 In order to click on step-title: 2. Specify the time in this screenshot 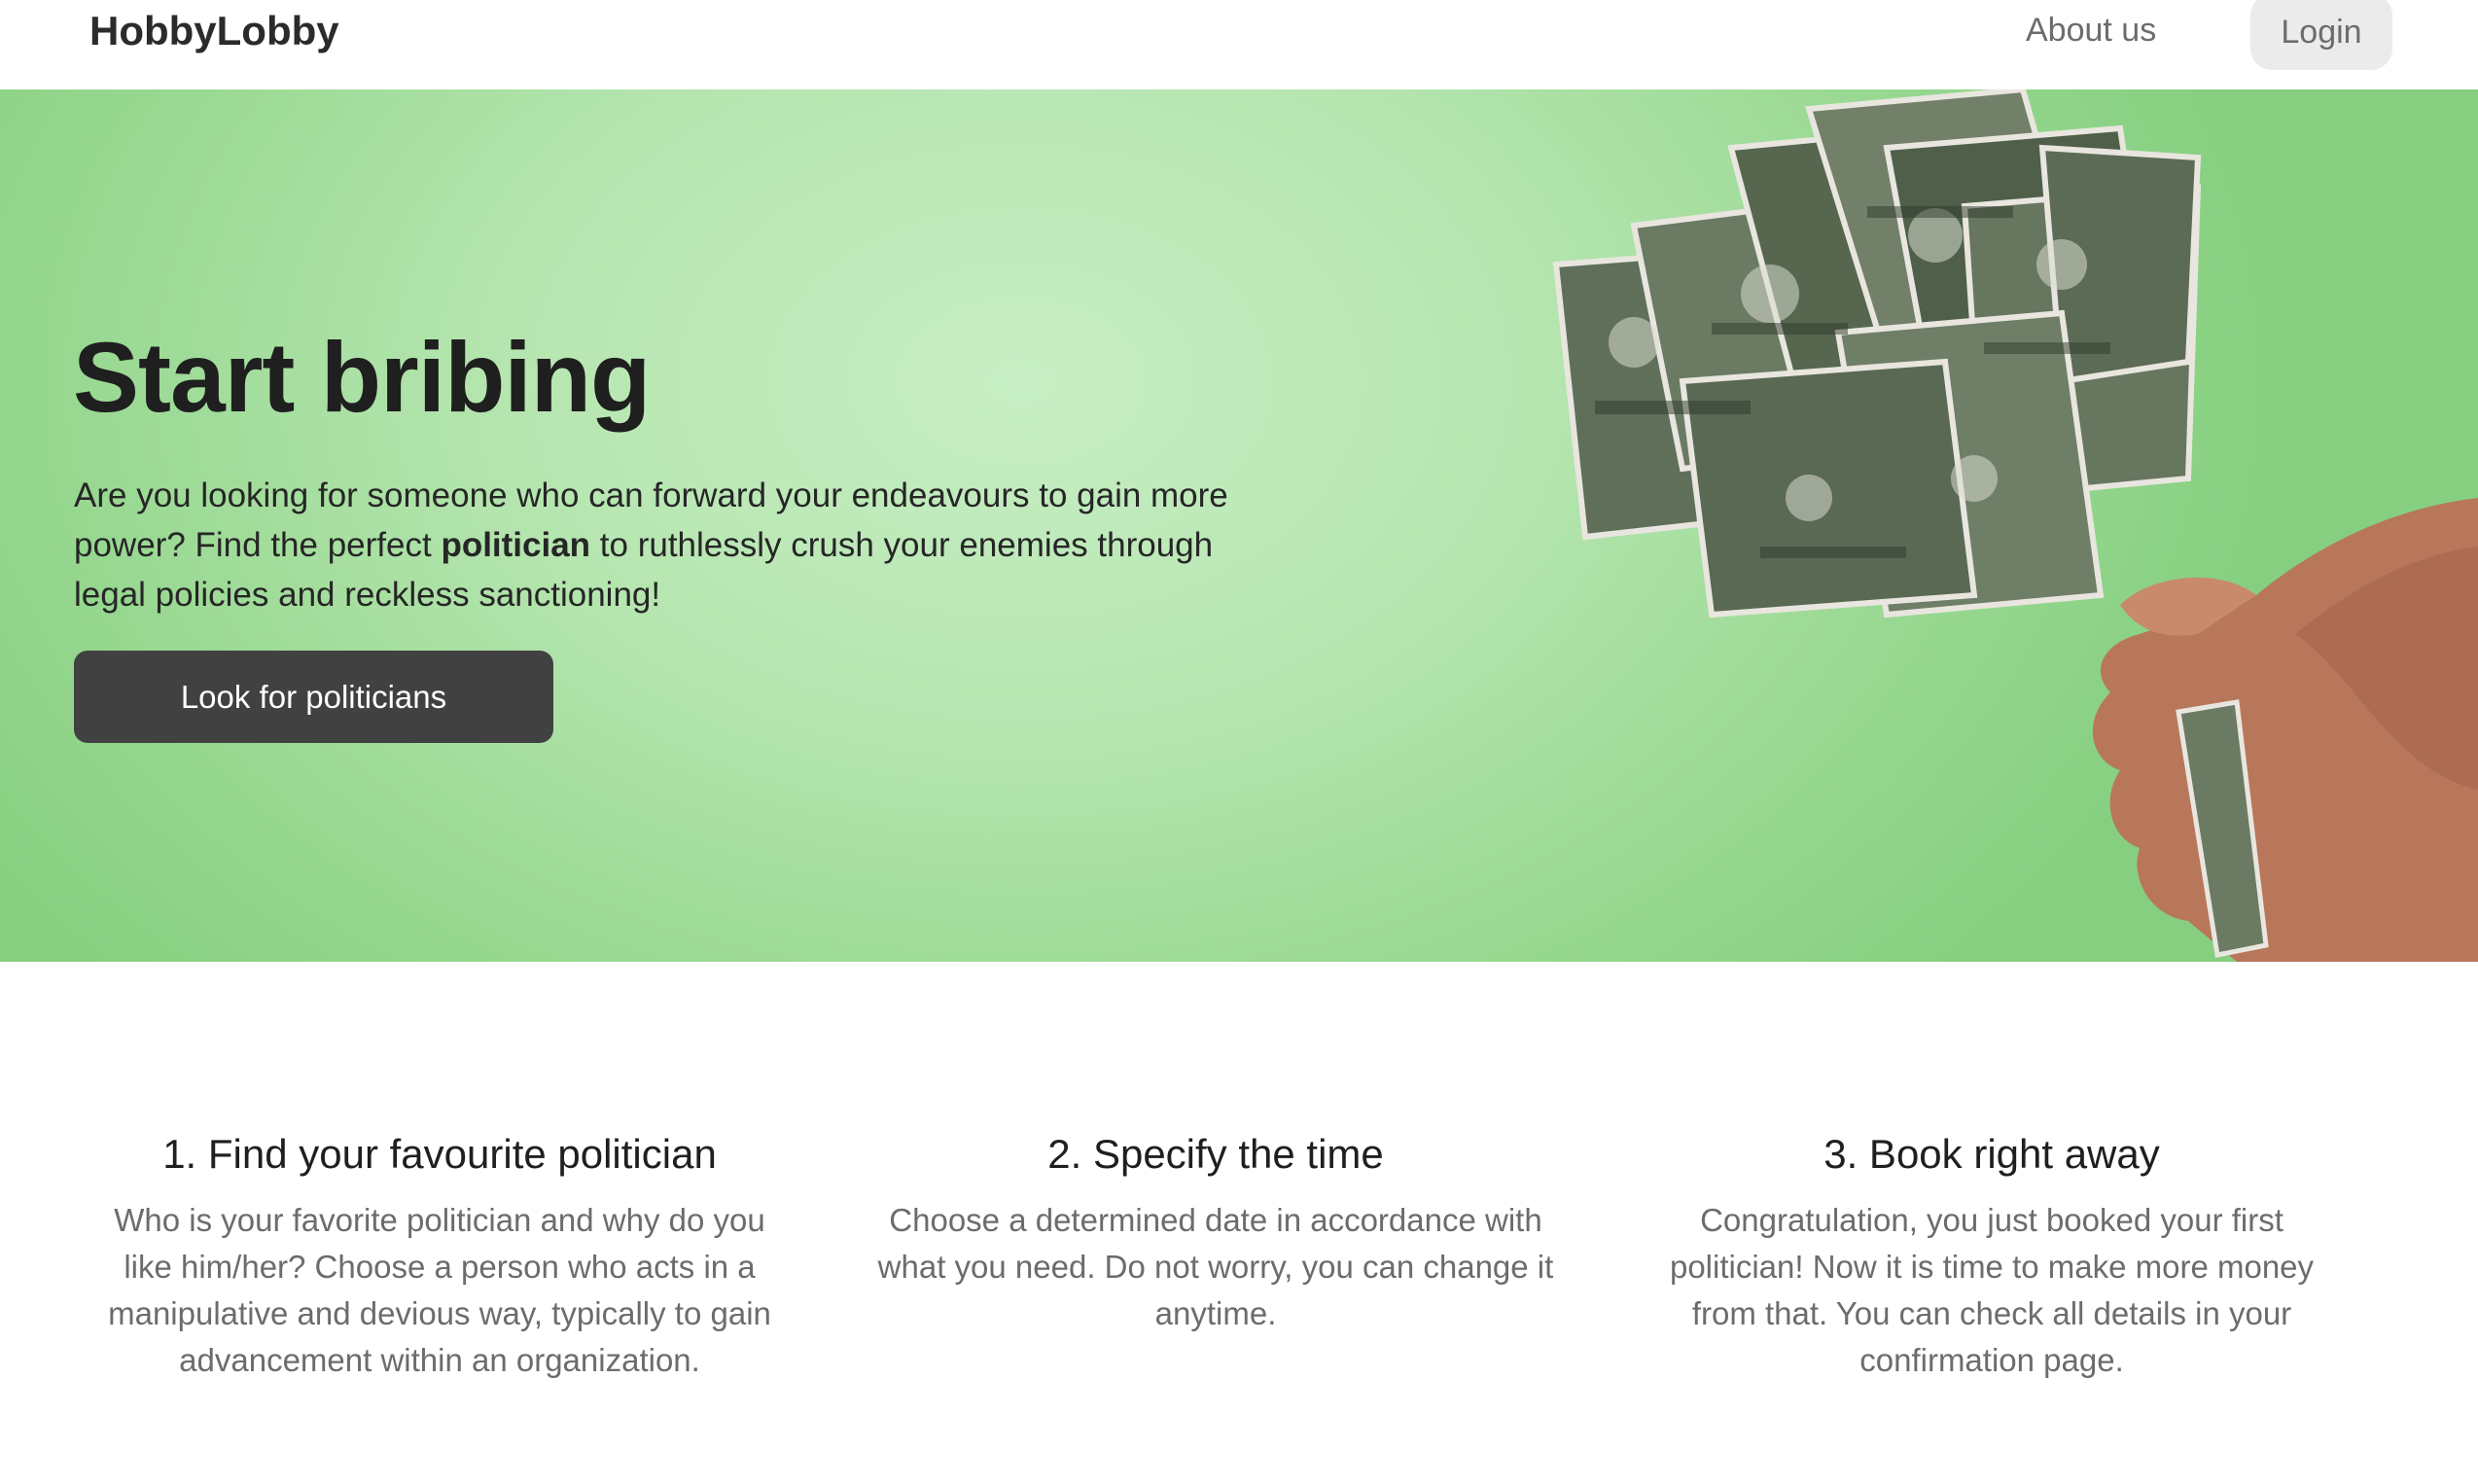, I will do `click(1216, 1154)`.